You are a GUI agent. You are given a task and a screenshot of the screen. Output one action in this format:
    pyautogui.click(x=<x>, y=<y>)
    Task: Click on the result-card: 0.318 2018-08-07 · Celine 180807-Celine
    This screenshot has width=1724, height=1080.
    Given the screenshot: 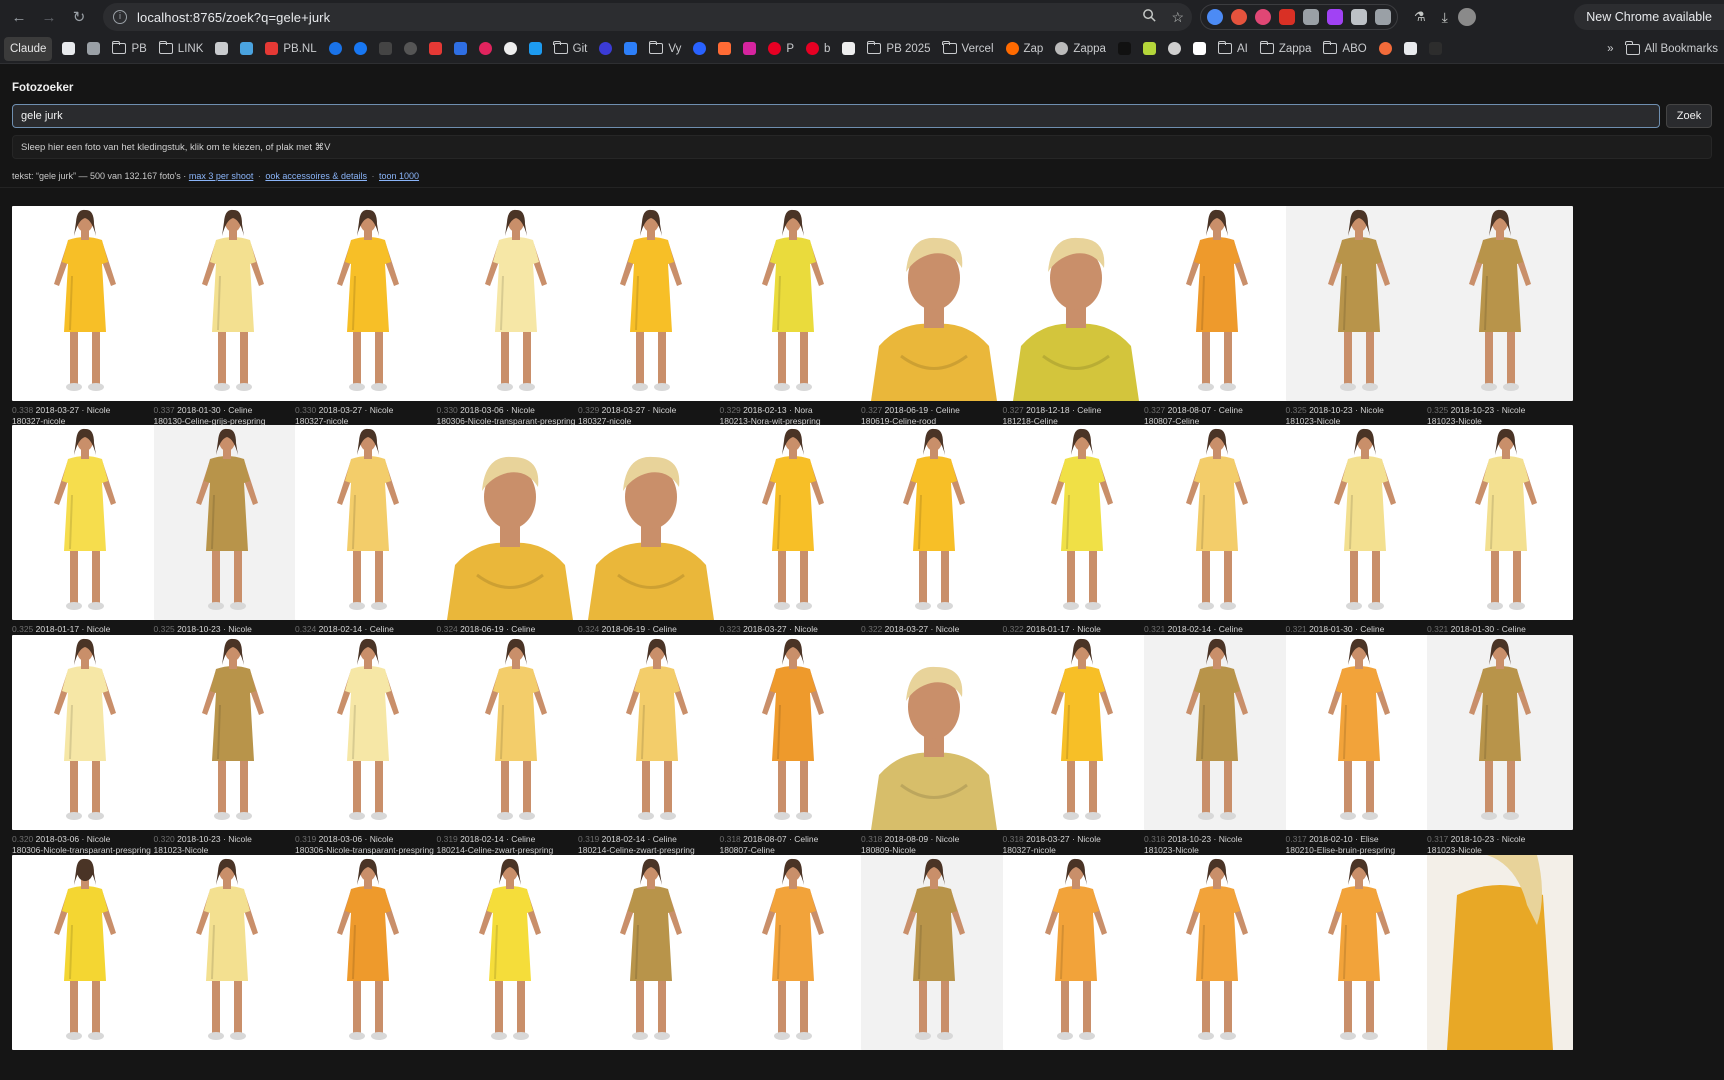 What is the action you would take?
    pyautogui.click(x=792, y=745)
    